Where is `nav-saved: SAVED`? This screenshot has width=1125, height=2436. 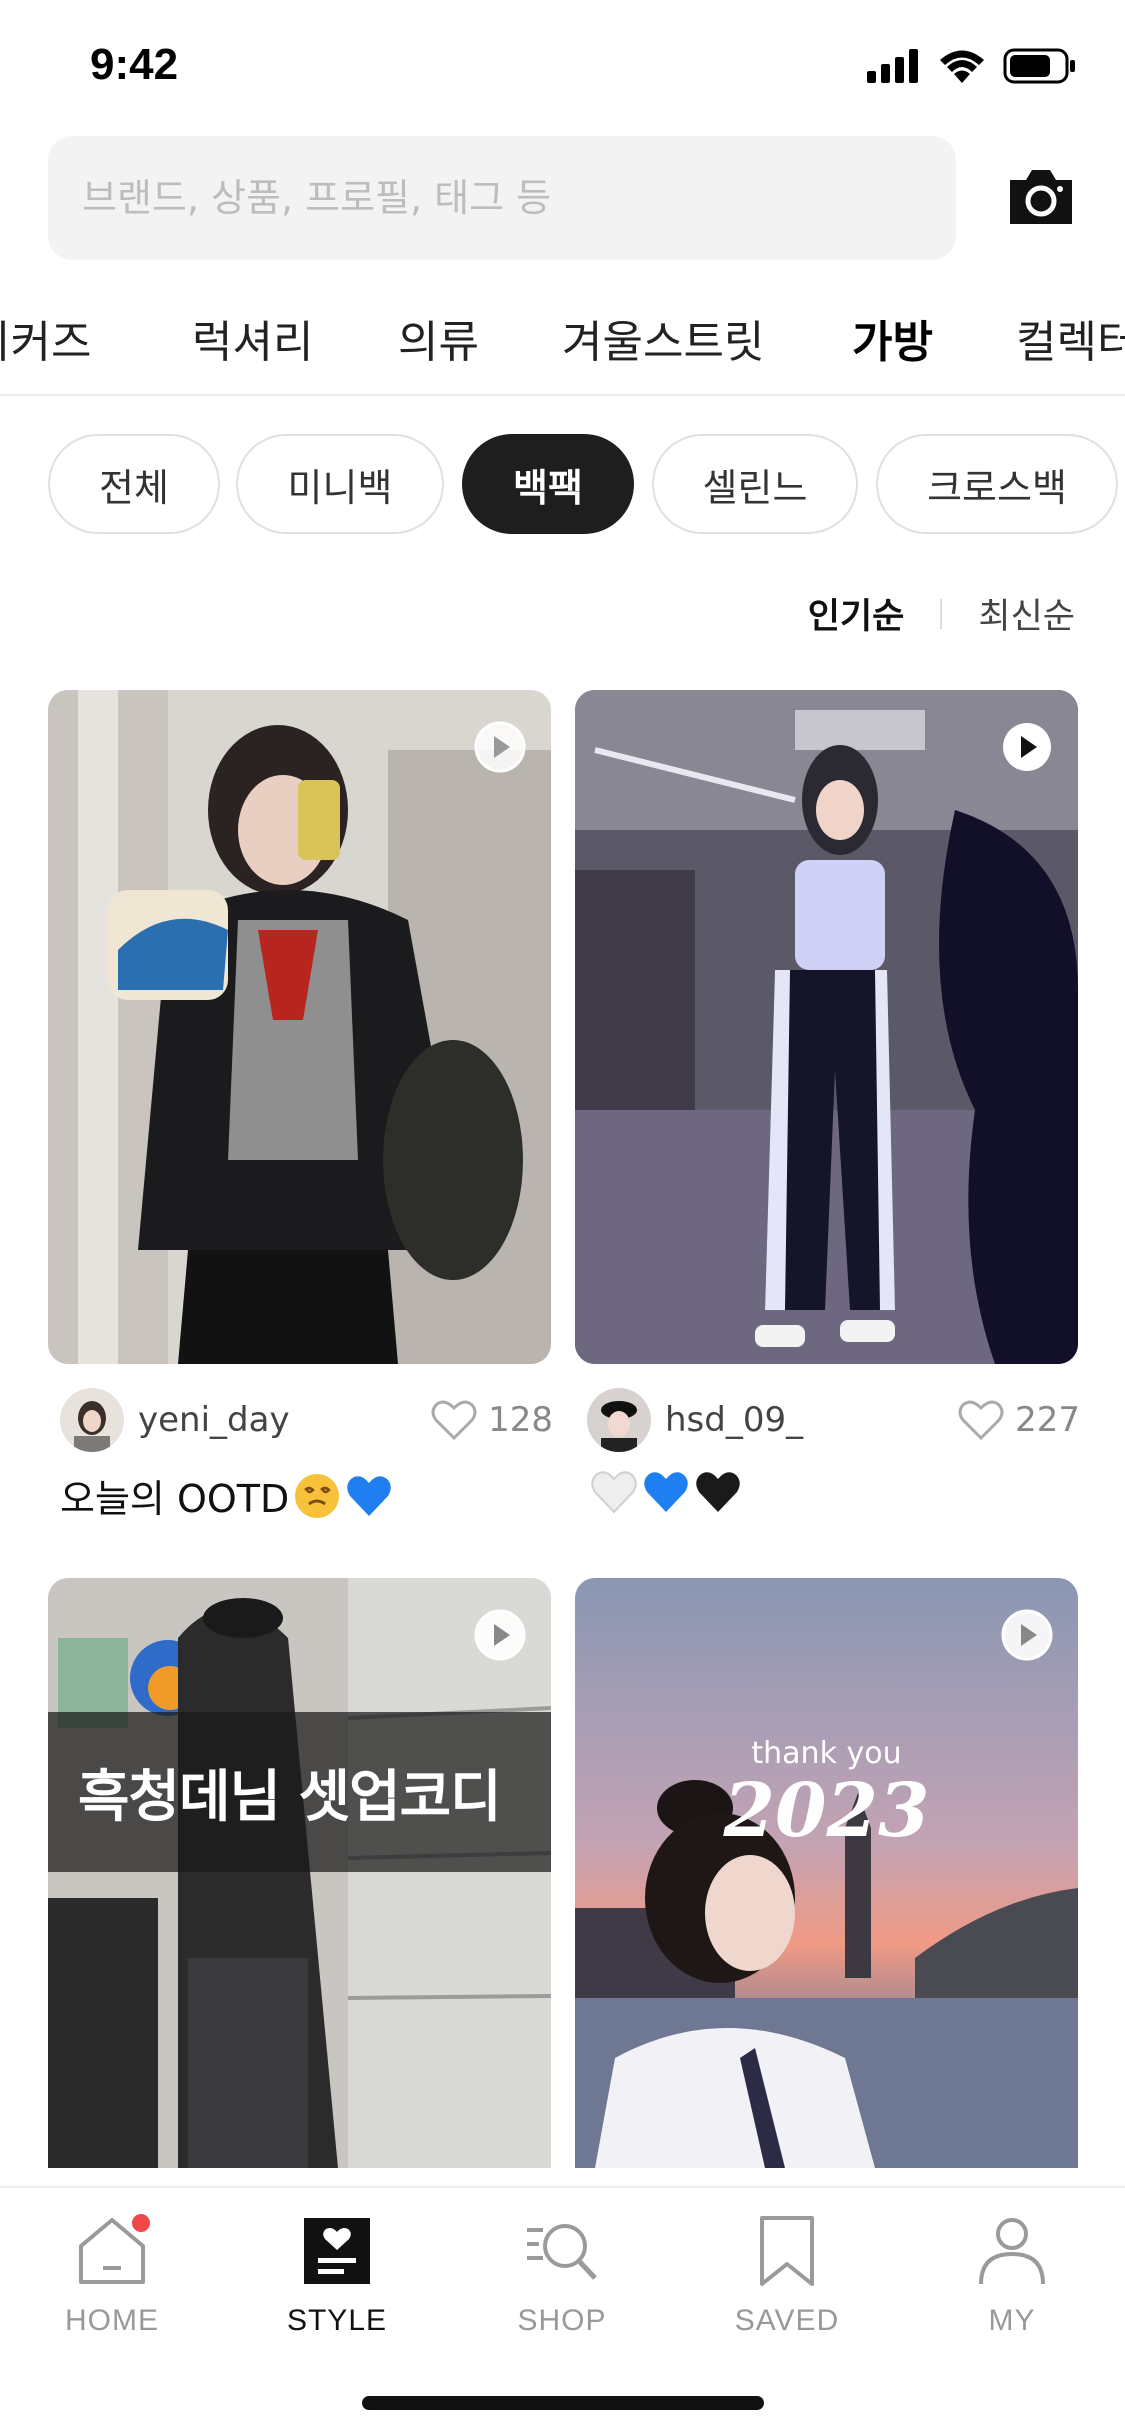 nav-saved: SAVED is located at coordinates (787, 2282).